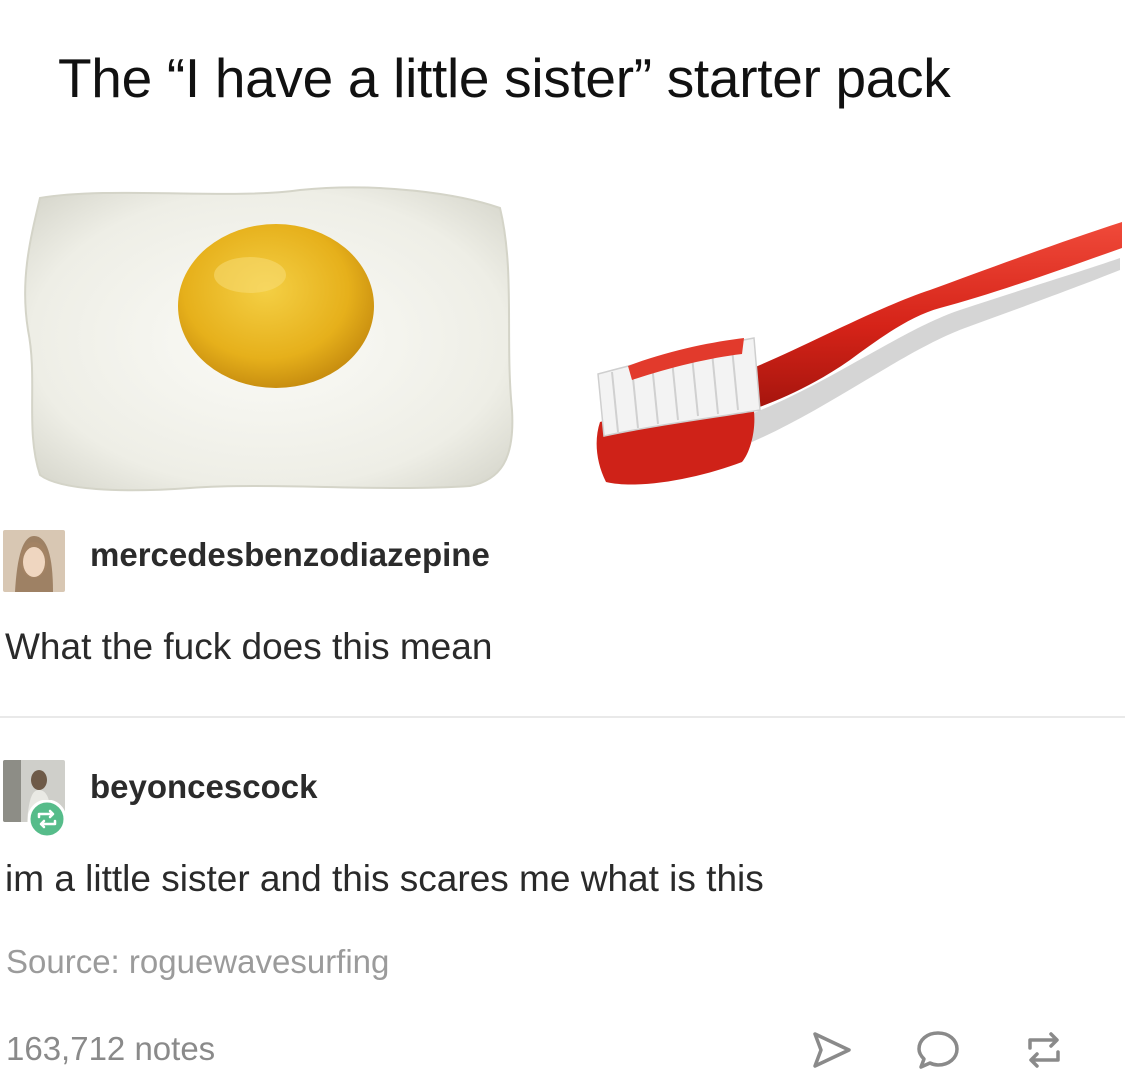 This screenshot has height=1083, width=1125. What do you see at coordinates (562, 717) in the screenshot?
I see `divider` at bounding box center [562, 717].